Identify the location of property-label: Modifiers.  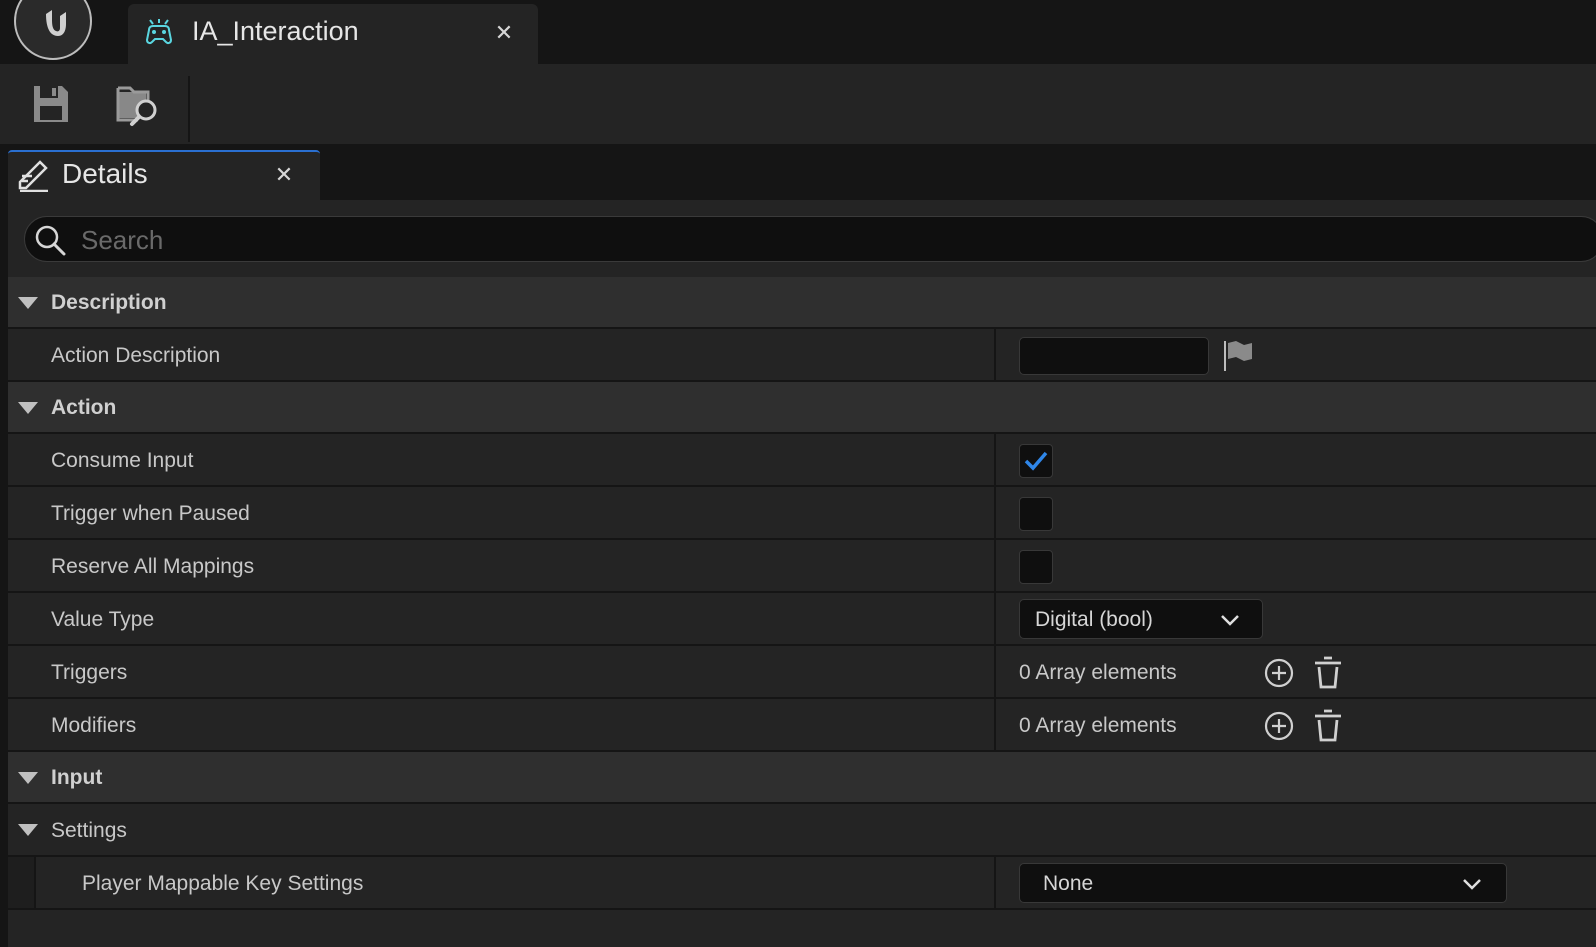
(94, 725).